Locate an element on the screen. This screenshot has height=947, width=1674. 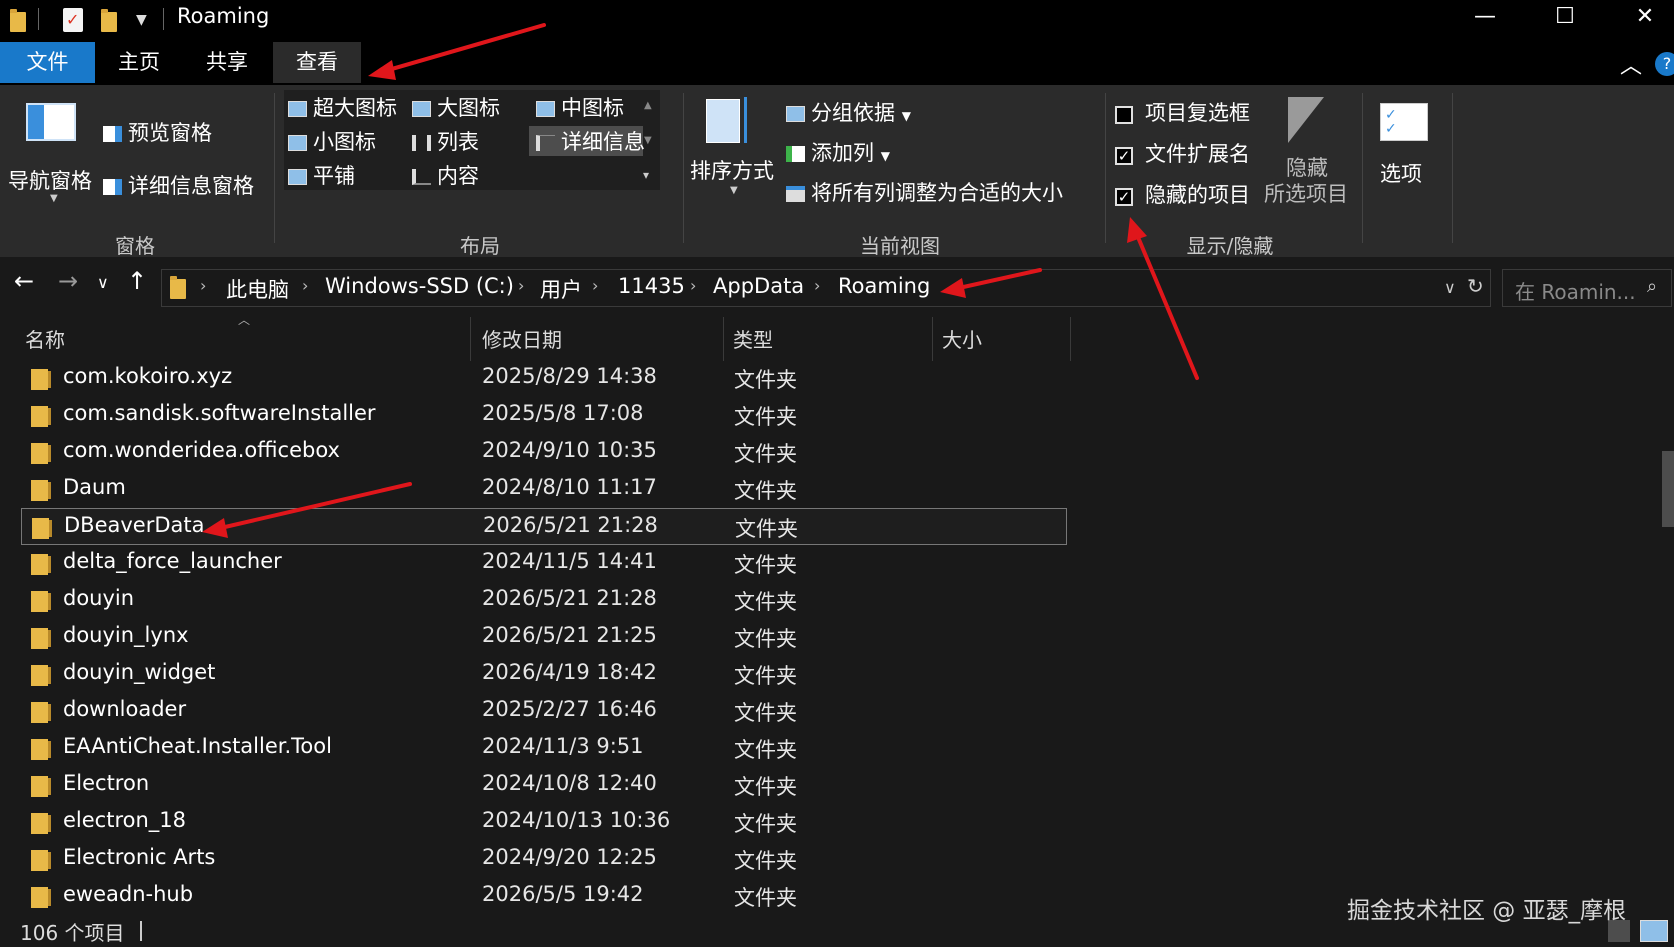
table-row: douyin_lynx 2026/5/21 21:25 文件夹 is located at coordinates (544, 637).